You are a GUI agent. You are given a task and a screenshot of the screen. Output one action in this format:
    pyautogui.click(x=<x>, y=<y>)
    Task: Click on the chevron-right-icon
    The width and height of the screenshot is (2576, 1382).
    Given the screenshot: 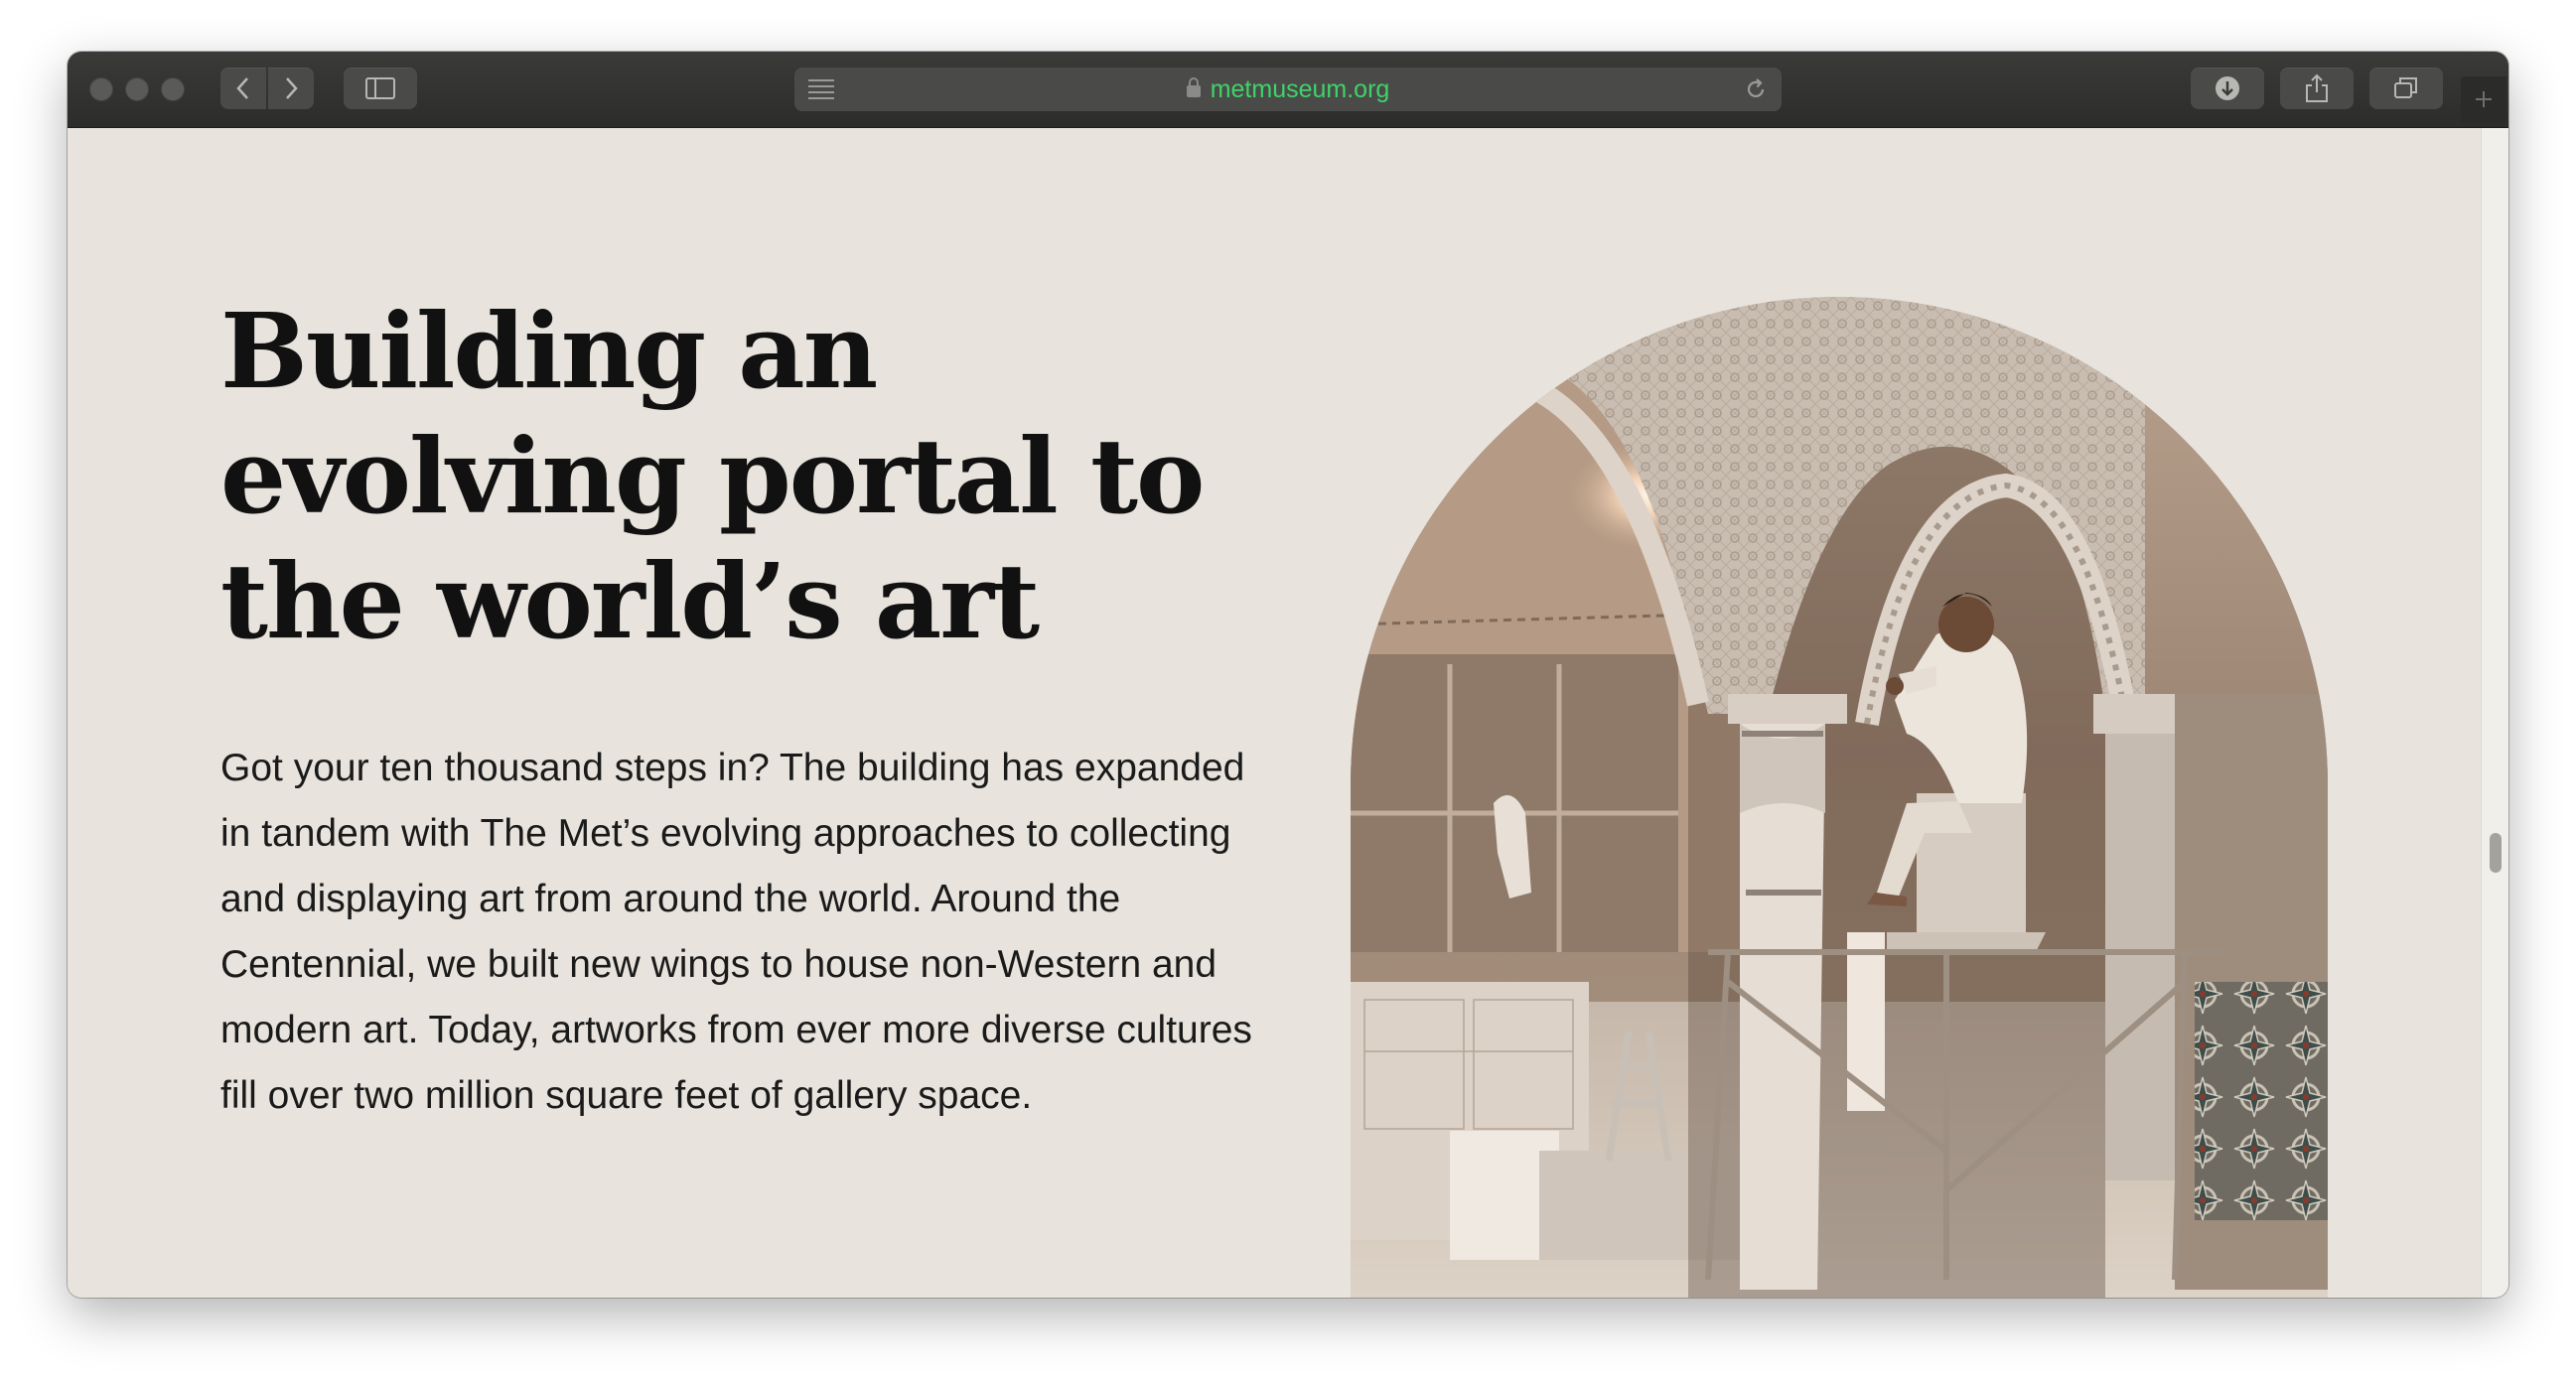 What is the action you would take?
    pyautogui.click(x=292, y=88)
    